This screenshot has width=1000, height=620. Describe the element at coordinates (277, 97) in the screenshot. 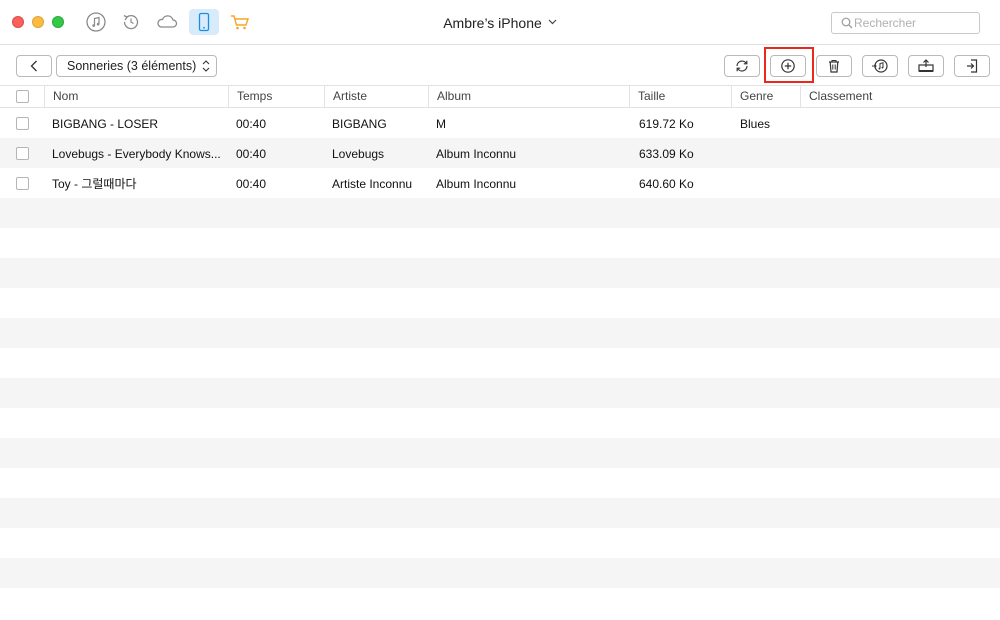

I see `column-header-temps: Temps` at that location.